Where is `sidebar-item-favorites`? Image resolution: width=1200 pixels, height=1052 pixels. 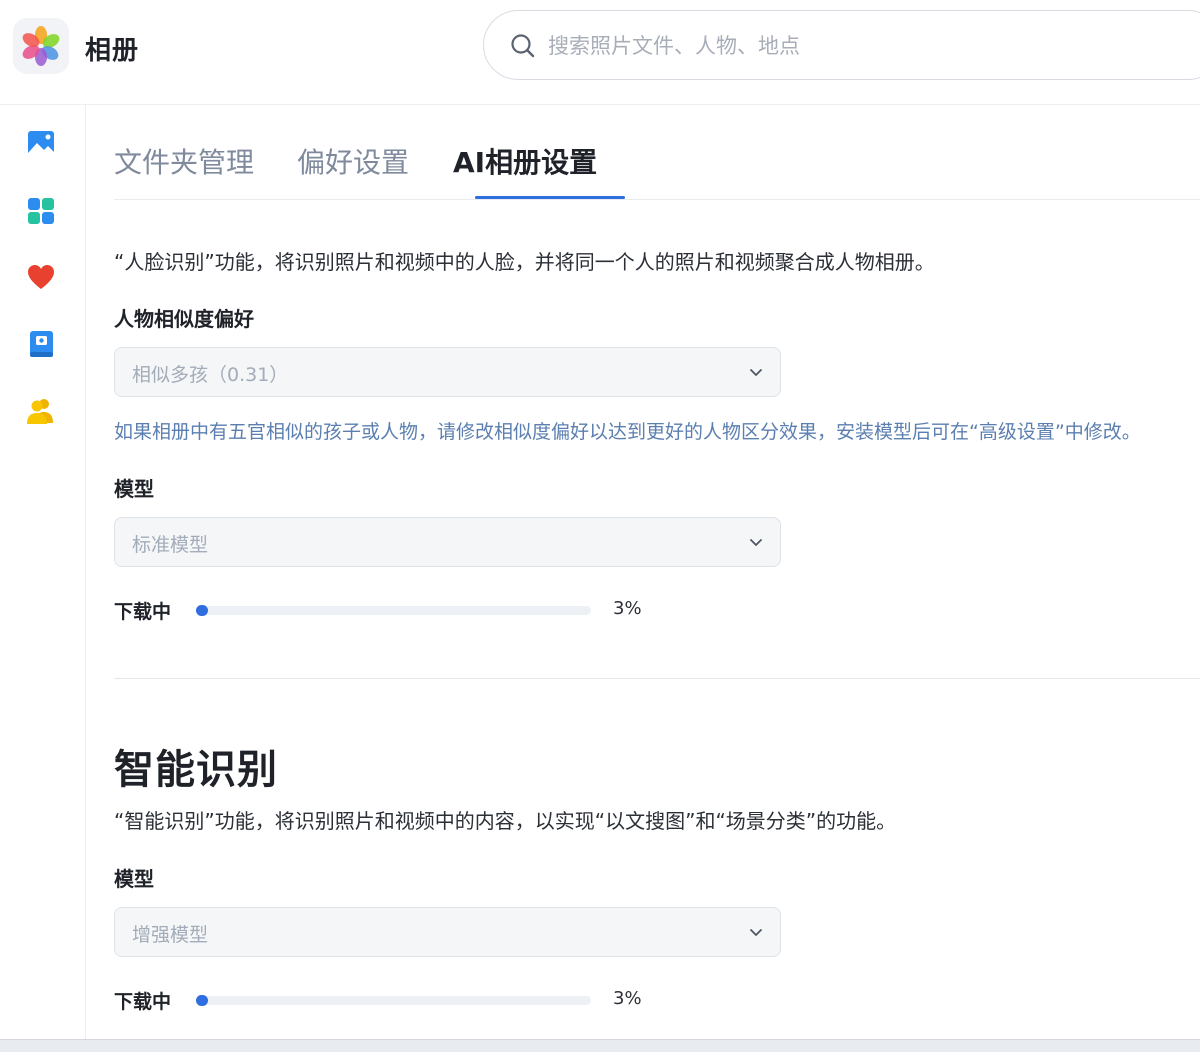
sidebar-item-favorites is located at coordinates (41, 277).